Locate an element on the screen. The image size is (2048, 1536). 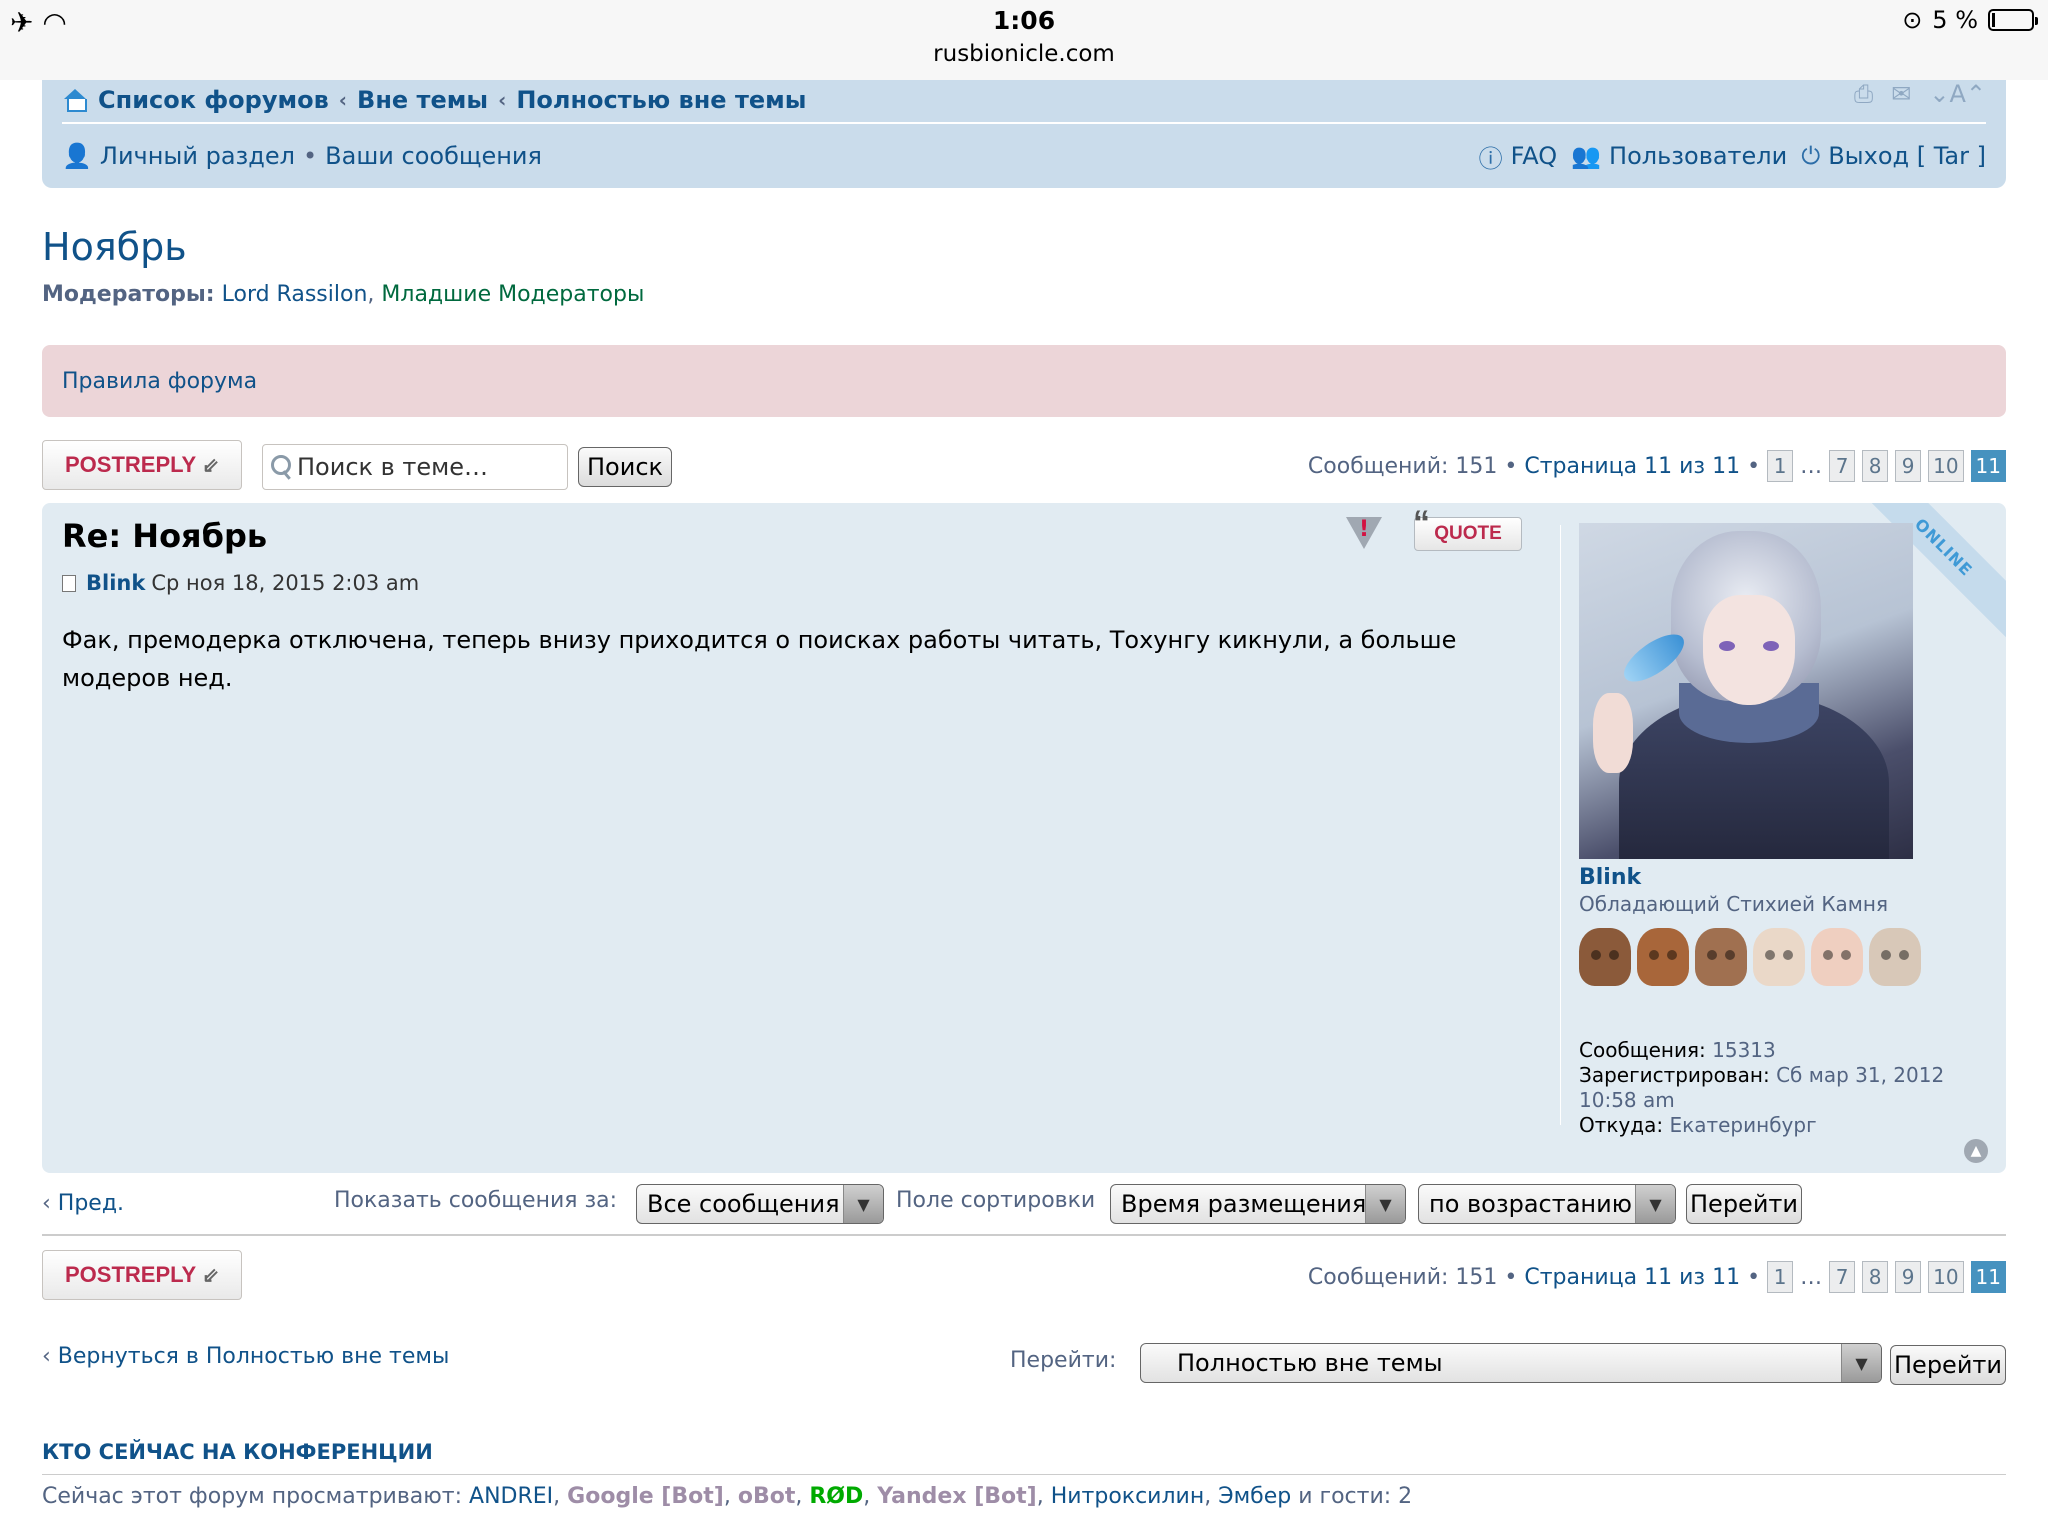
return-to-forum: ‹ Вернуться в Полностью вне темы is located at coordinates (245, 1356).